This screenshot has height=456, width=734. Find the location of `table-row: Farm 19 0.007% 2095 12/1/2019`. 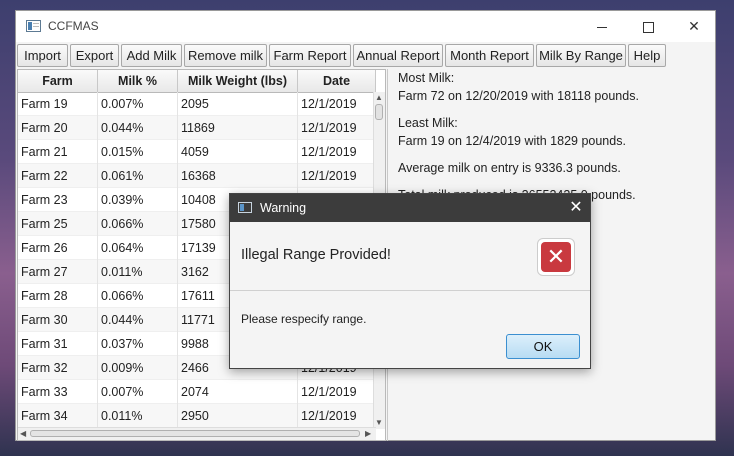

table-row: Farm 19 0.007% 2095 12/1/2019 is located at coordinates (197, 104).